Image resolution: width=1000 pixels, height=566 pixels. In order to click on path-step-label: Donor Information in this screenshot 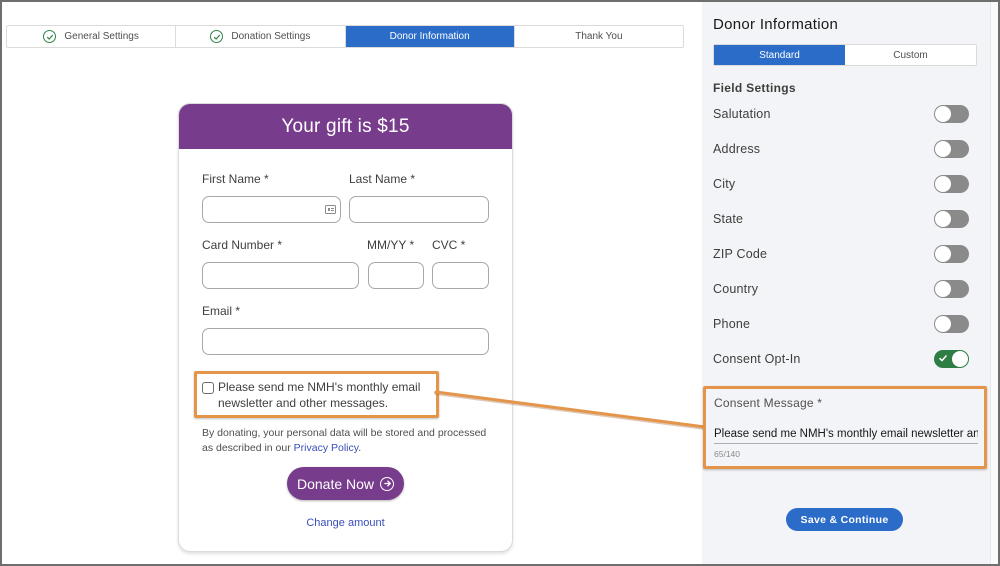, I will do `click(429, 36)`.